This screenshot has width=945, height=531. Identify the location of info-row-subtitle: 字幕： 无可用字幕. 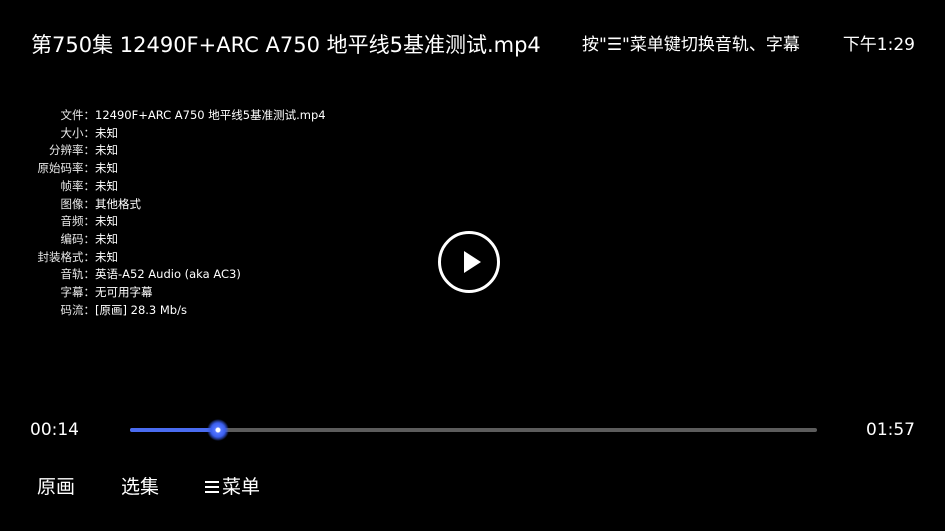
(173, 293).